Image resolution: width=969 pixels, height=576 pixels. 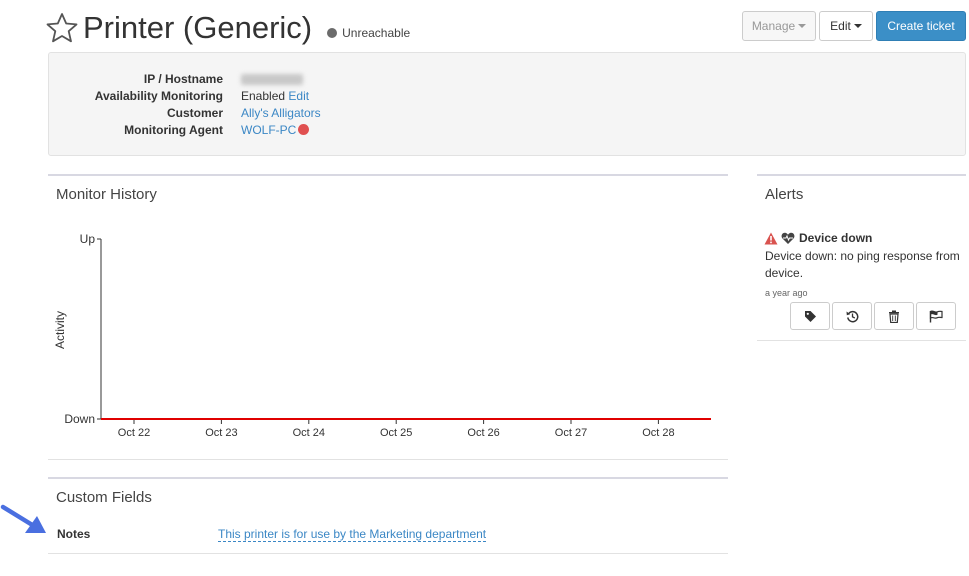 I want to click on alert-item-header: Device down, so click(x=818, y=238).